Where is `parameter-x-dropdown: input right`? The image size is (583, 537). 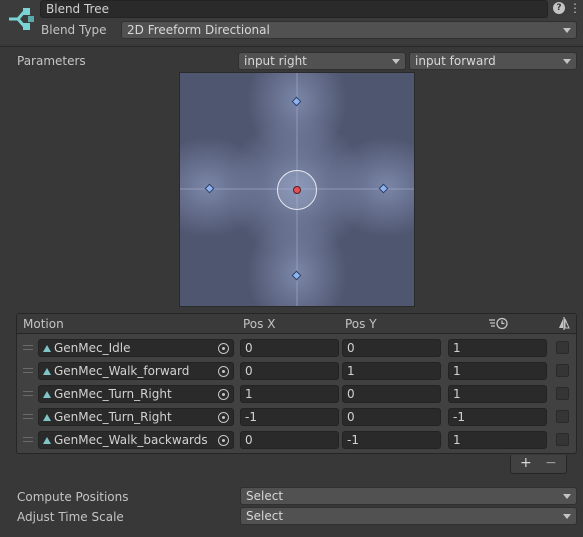 parameter-x-dropdown: input right is located at coordinates (322, 61).